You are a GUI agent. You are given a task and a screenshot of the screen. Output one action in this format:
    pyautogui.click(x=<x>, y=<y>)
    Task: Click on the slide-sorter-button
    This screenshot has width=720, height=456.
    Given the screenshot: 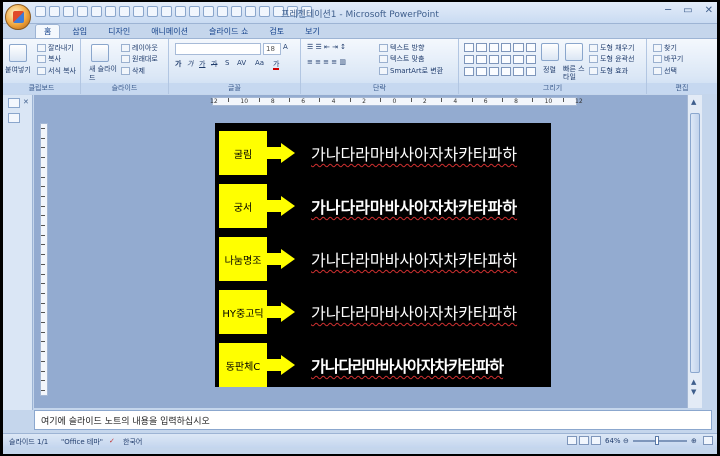 What is the action you would take?
    pyautogui.click(x=584, y=440)
    